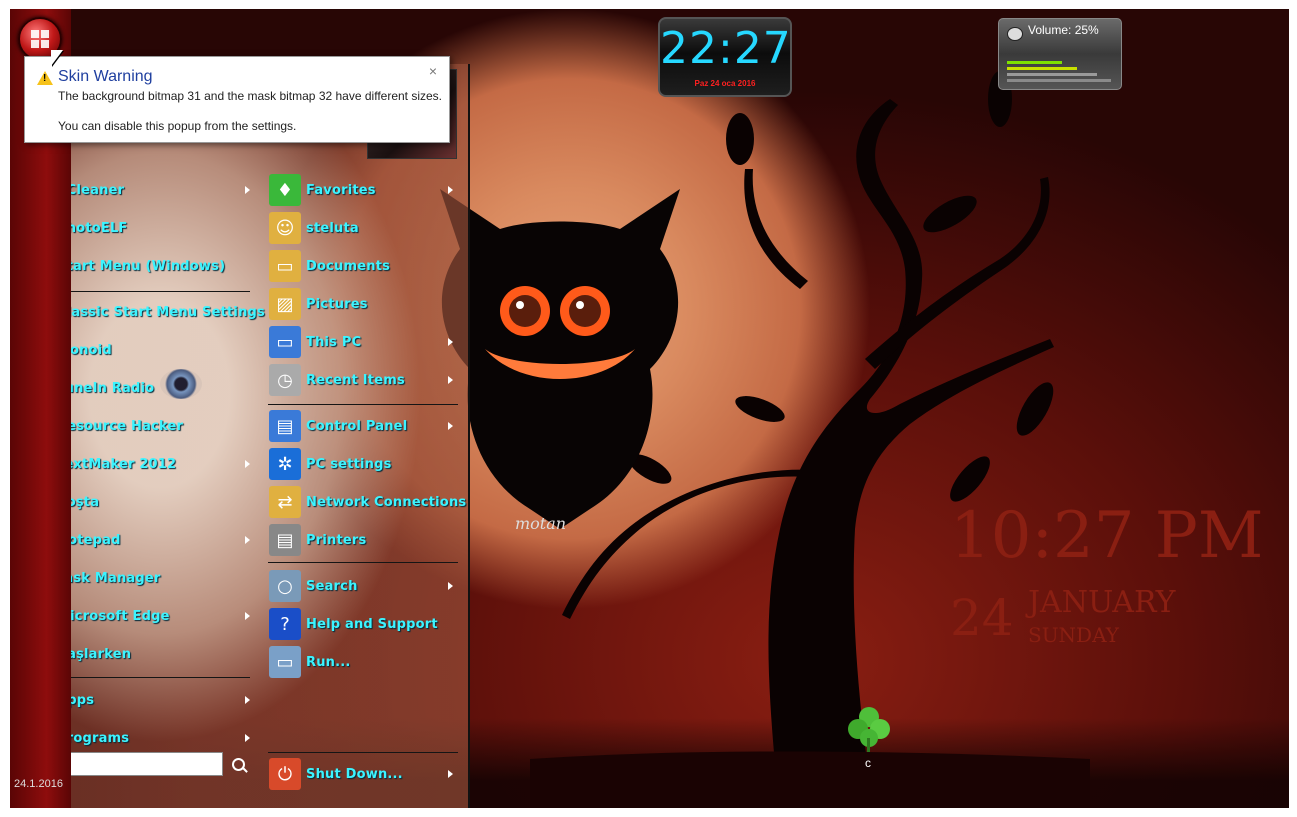  Describe the element at coordinates (285, 228) in the screenshot. I see `user-folder-icon: ☺` at that location.